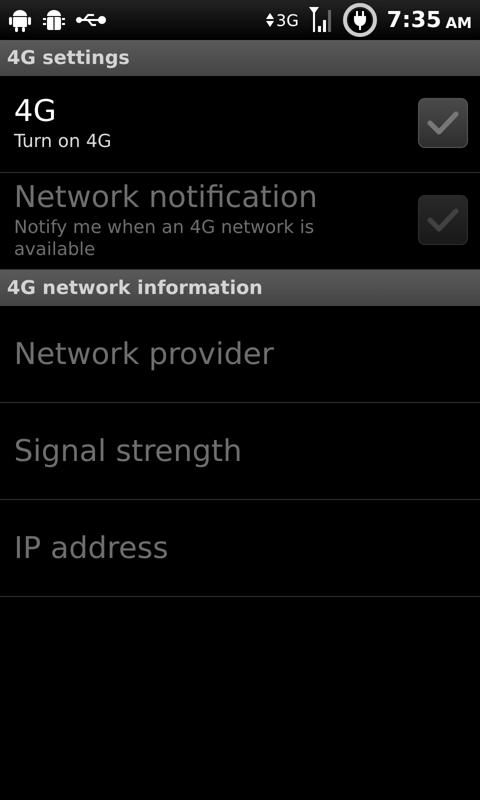 This screenshot has width=480, height=800. I want to click on network-type: 3G, so click(287, 20).